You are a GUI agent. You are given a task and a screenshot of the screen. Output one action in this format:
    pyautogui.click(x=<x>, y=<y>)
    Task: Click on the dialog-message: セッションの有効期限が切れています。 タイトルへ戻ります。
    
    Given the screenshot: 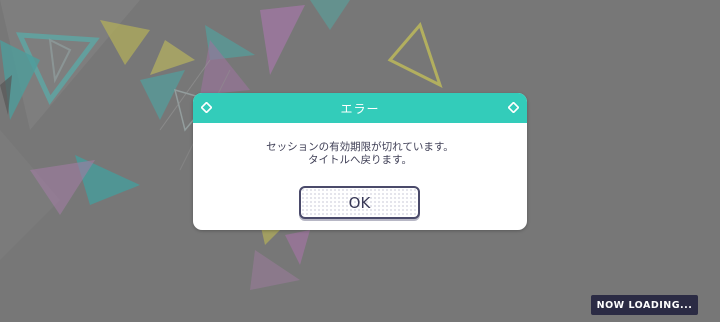 What is the action you would take?
    pyautogui.click(x=360, y=154)
    